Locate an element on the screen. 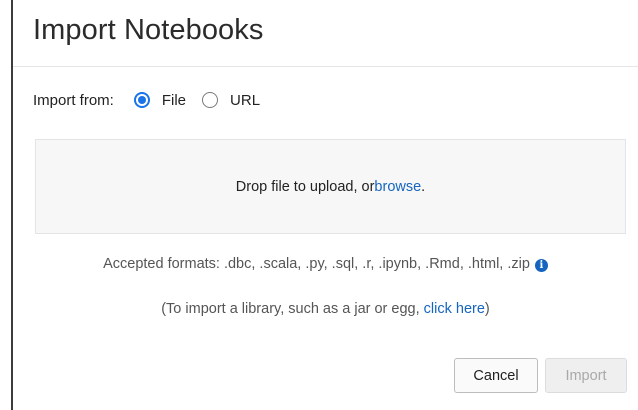 The image size is (638, 410). title-divider is located at coordinates (325, 66).